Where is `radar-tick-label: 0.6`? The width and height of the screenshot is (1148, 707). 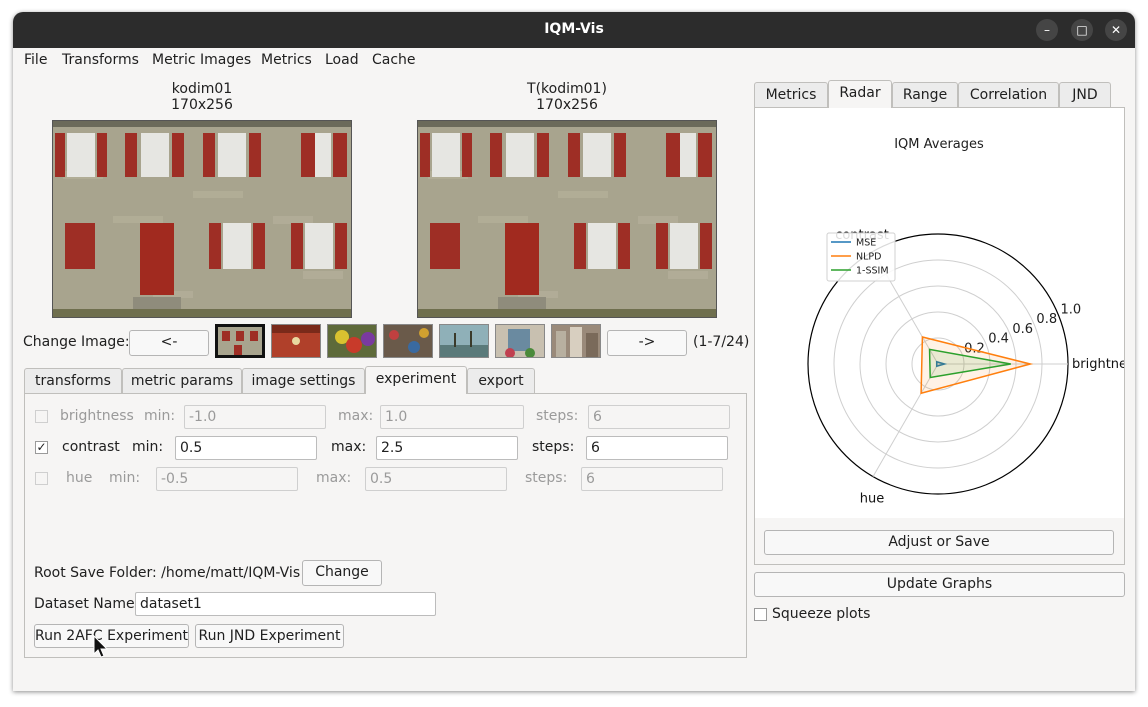 radar-tick-label: 0.6 is located at coordinates (1022, 329).